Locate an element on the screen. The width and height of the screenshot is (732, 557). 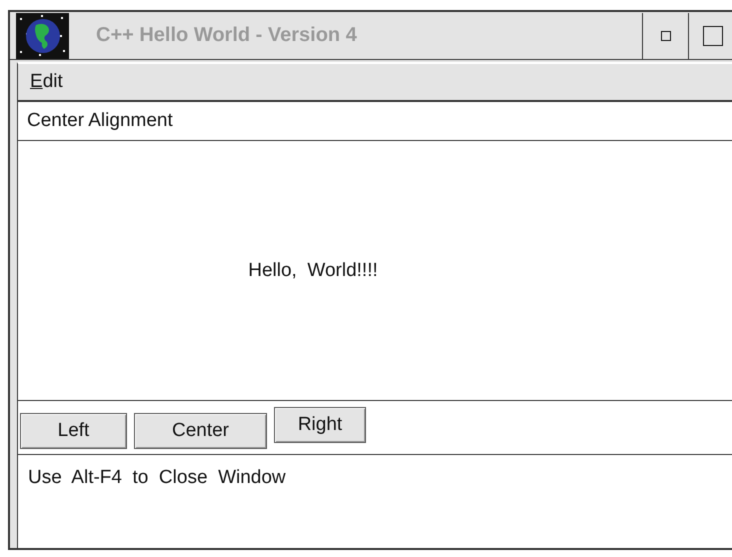
alignment-button: Right is located at coordinates (320, 425).